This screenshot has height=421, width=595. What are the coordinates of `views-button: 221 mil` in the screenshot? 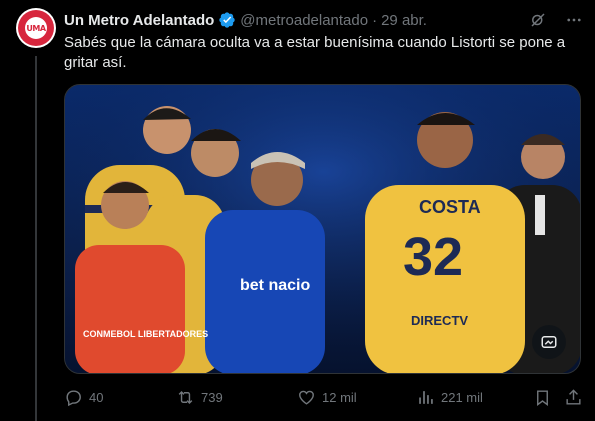 It's located at (449, 397).